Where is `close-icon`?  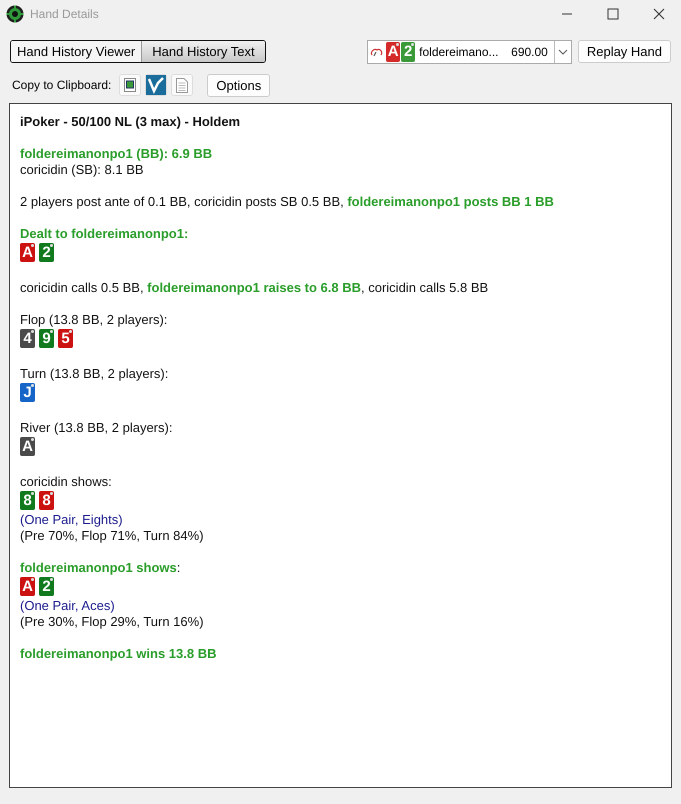 close-icon is located at coordinates (659, 14).